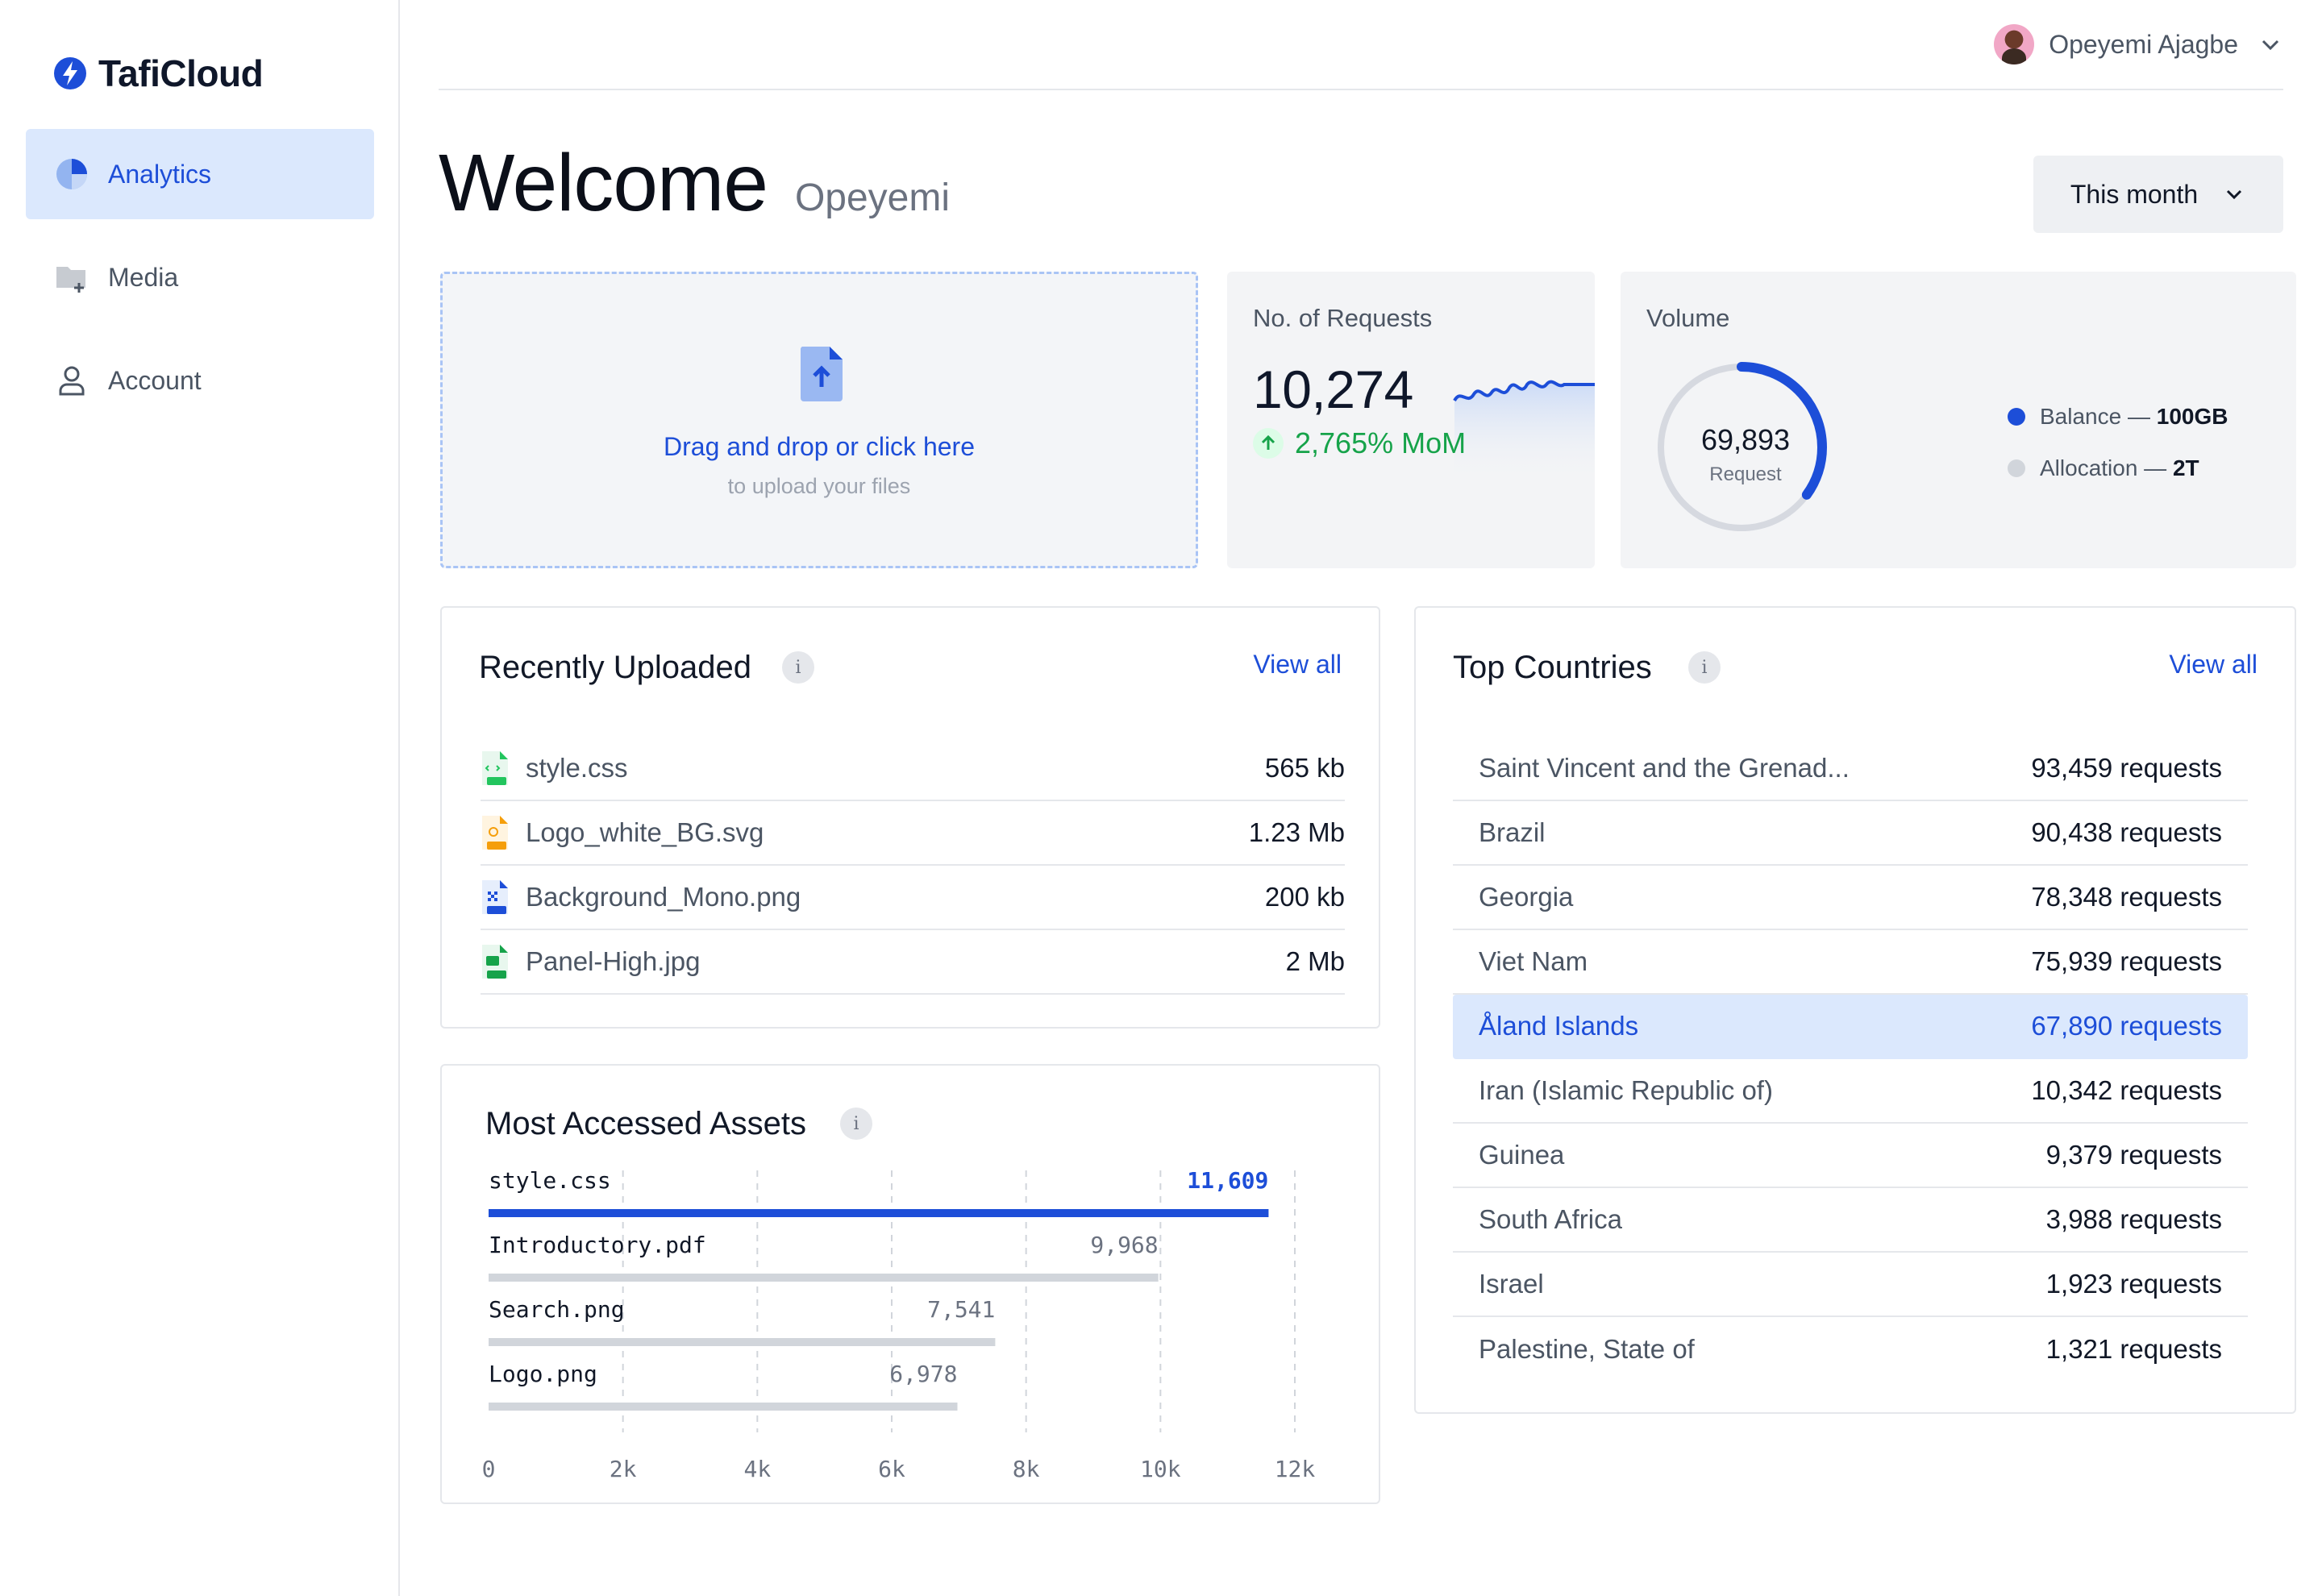 This screenshot has height=1596, width=2322. I want to click on list-item: Logo_white_BG.svg 1.23 Mb, so click(913, 833).